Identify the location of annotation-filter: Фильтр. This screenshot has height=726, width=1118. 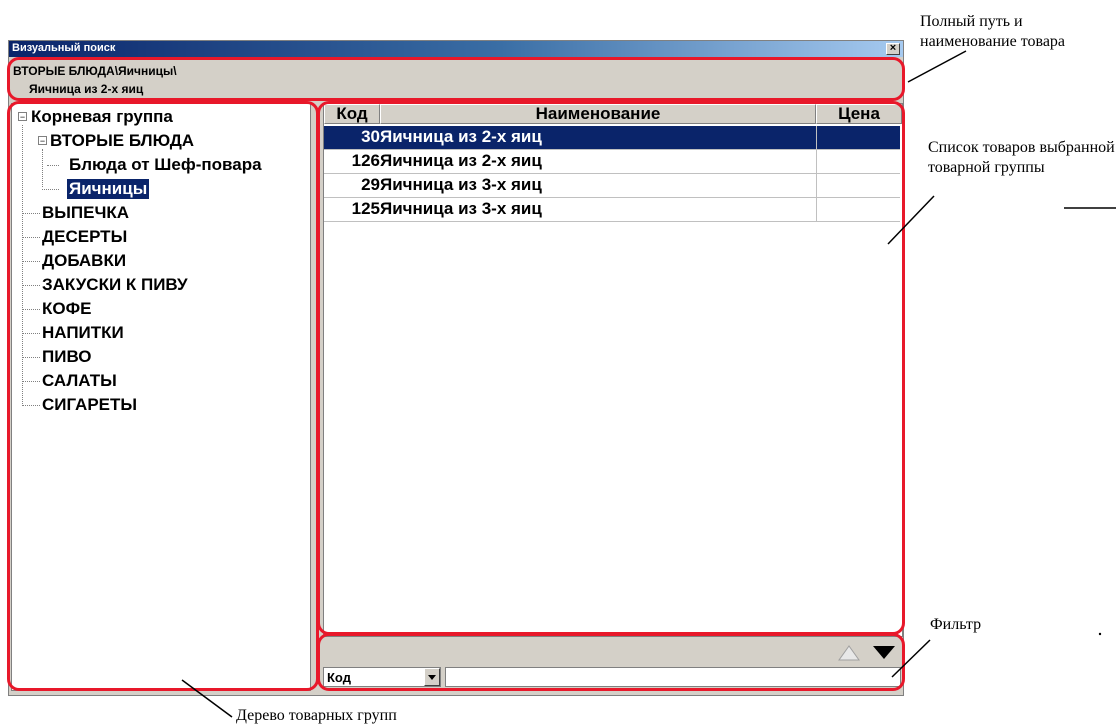
(956, 624).